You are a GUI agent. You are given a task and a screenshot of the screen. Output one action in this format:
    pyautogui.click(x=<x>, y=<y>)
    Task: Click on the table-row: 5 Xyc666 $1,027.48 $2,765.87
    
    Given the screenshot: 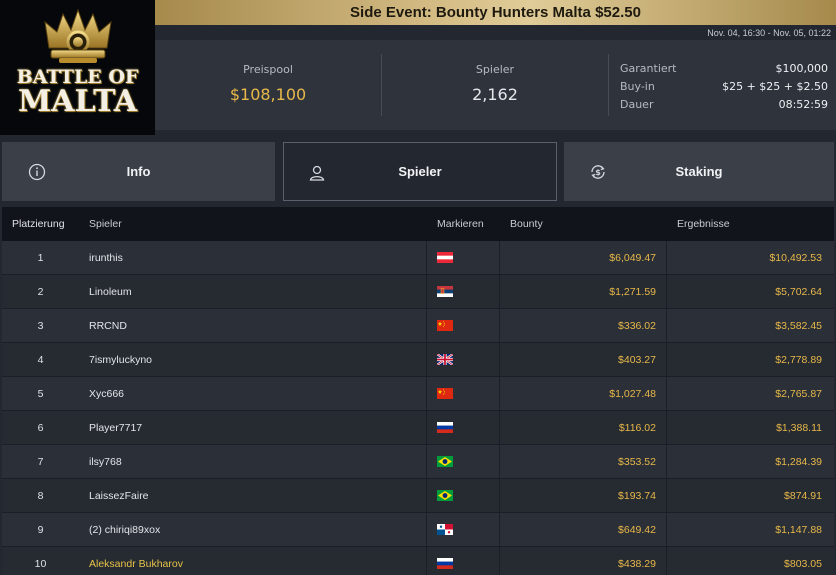 What is the action you would take?
    pyautogui.click(x=418, y=394)
    